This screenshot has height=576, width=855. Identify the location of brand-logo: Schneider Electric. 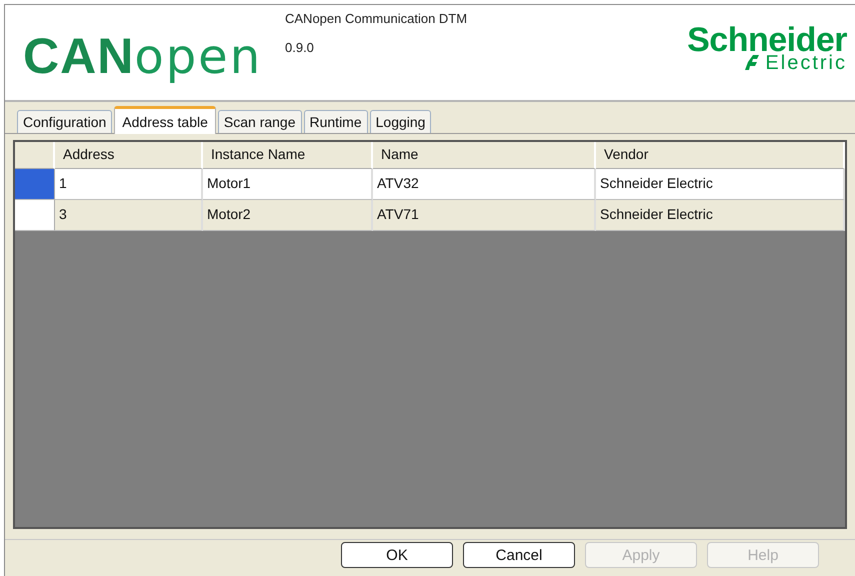
(767, 48).